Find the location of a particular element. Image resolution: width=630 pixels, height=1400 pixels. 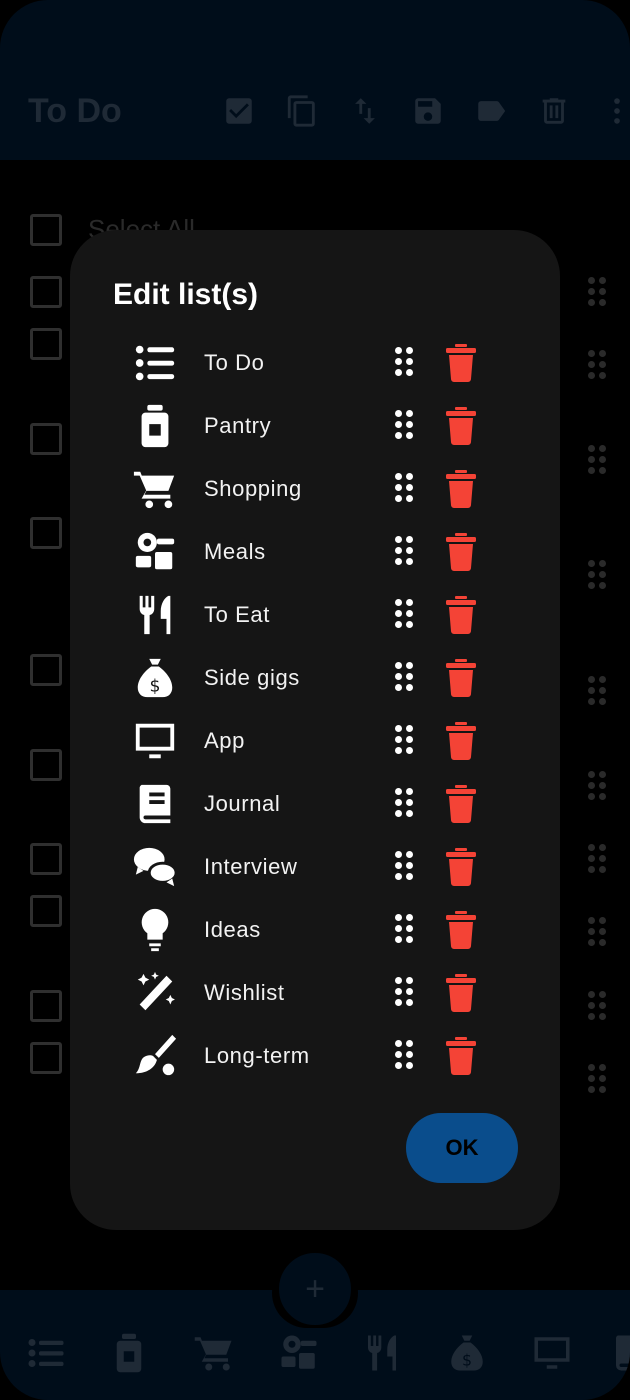

list-name: Side gigs is located at coordinates (252, 677).